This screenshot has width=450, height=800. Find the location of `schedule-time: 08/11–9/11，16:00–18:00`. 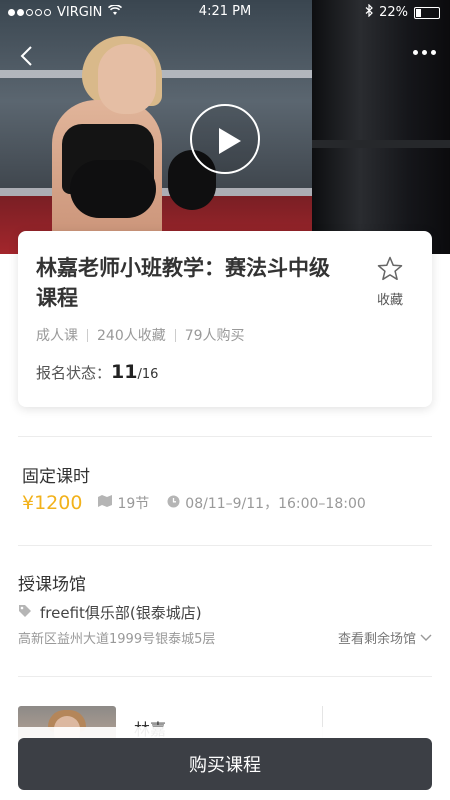

schedule-time: 08/11–9/11，16:00–18:00 is located at coordinates (275, 504).